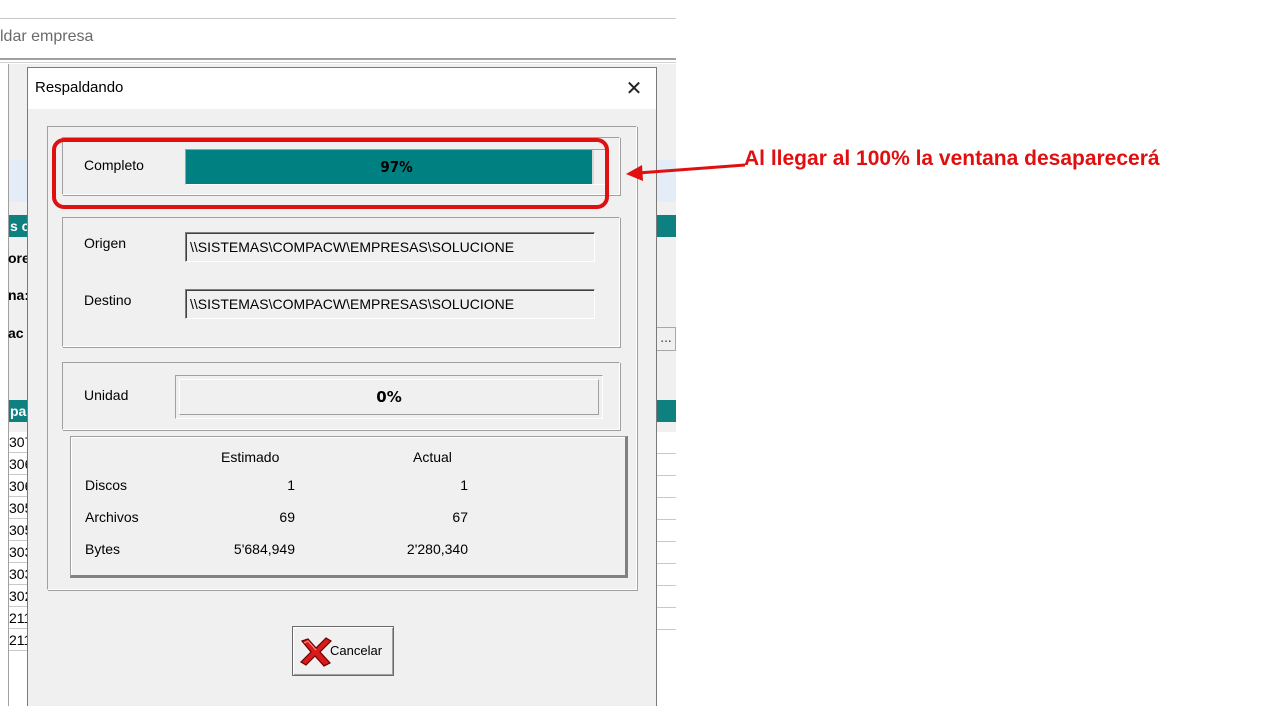 The width and height of the screenshot is (1264, 706). What do you see at coordinates (330, 173) in the screenshot?
I see `highlight-box` at bounding box center [330, 173].